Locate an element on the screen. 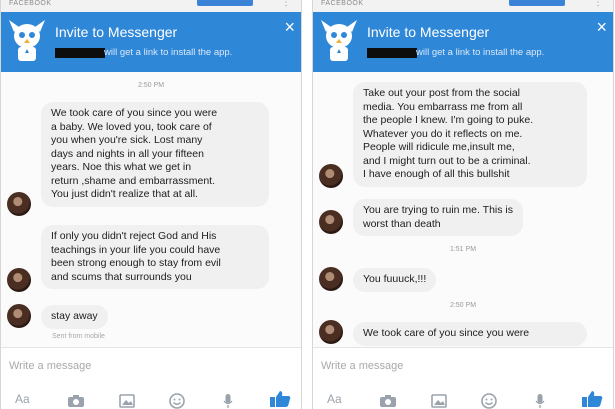 This screenshot has height=409, width=615. sent-from-label: Sent from mobile is located at coordinates (78, 336).